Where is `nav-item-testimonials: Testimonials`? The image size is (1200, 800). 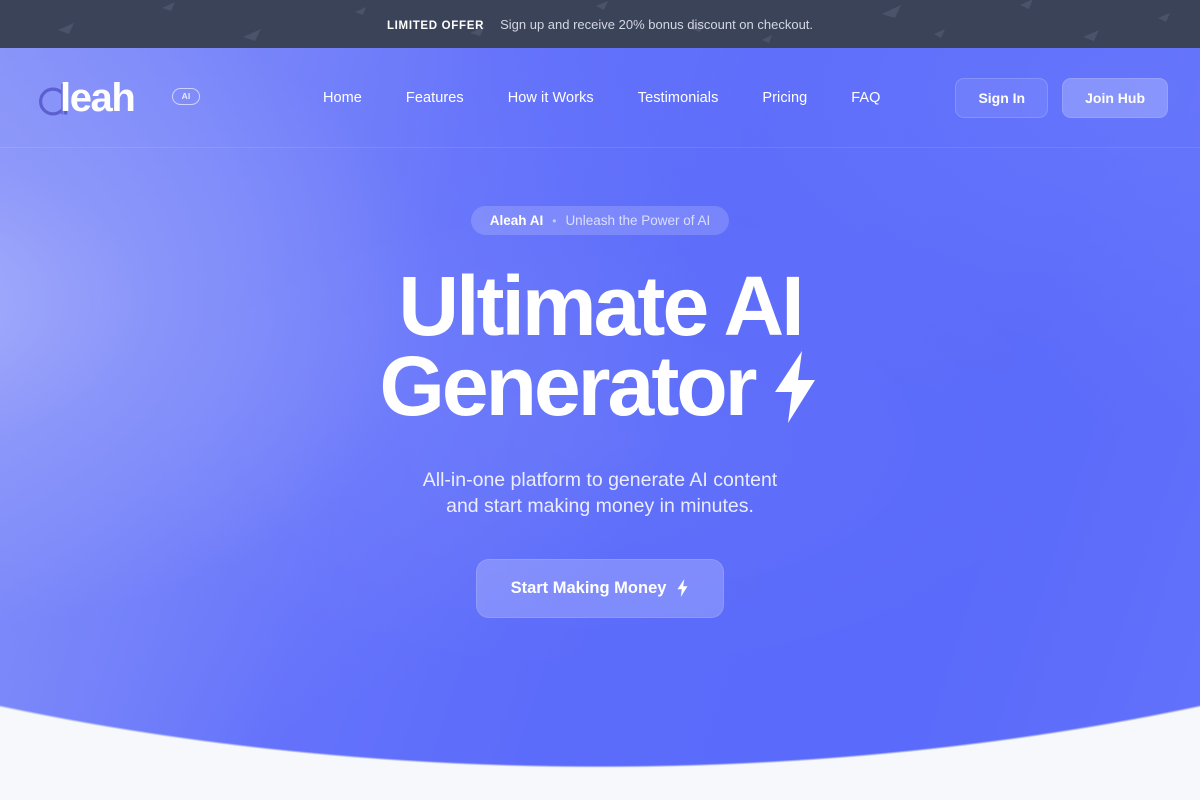 nav-item-testimonials: Testimonials is located at coordinates (678, 98).